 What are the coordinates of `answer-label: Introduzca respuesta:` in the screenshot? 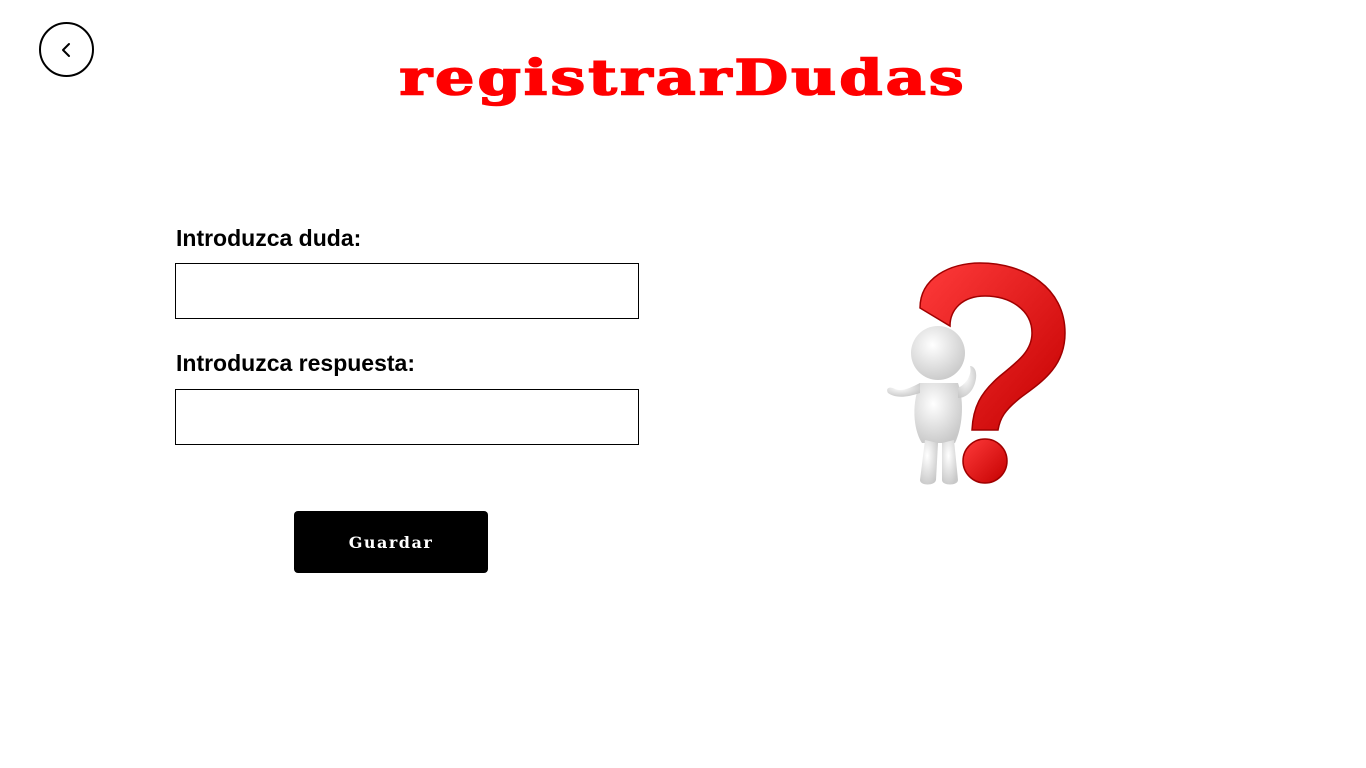 It's located at (295, 363).